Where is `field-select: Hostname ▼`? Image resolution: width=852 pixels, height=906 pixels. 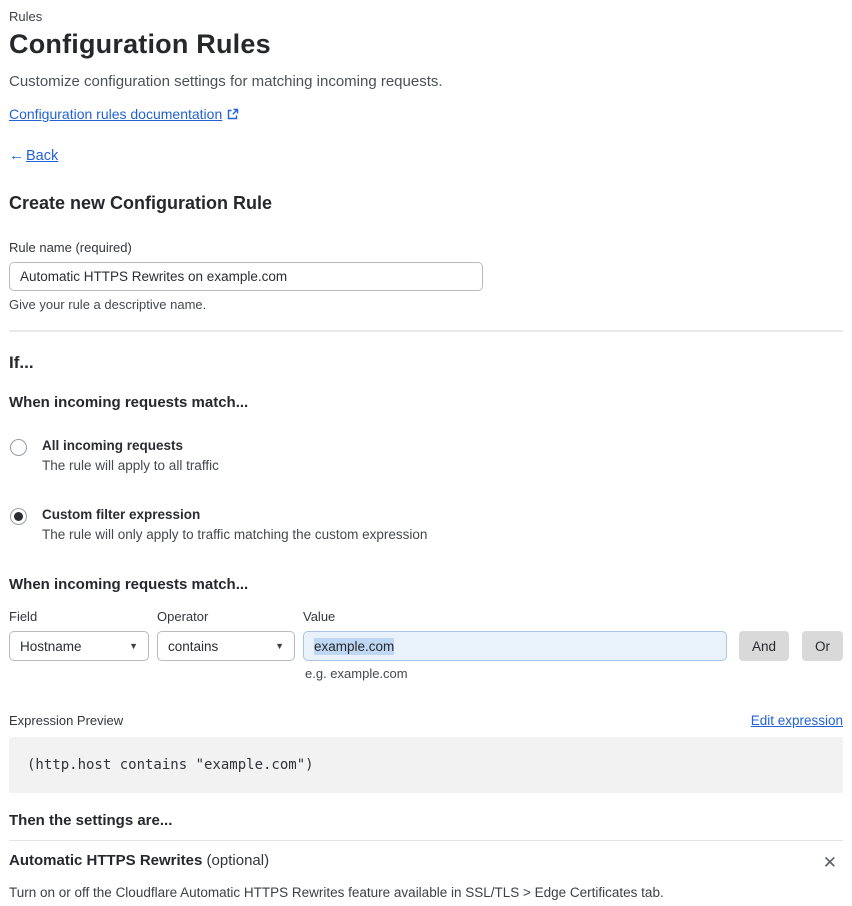
field-select: Hostname ▼ is located at coordinates (79, 646).